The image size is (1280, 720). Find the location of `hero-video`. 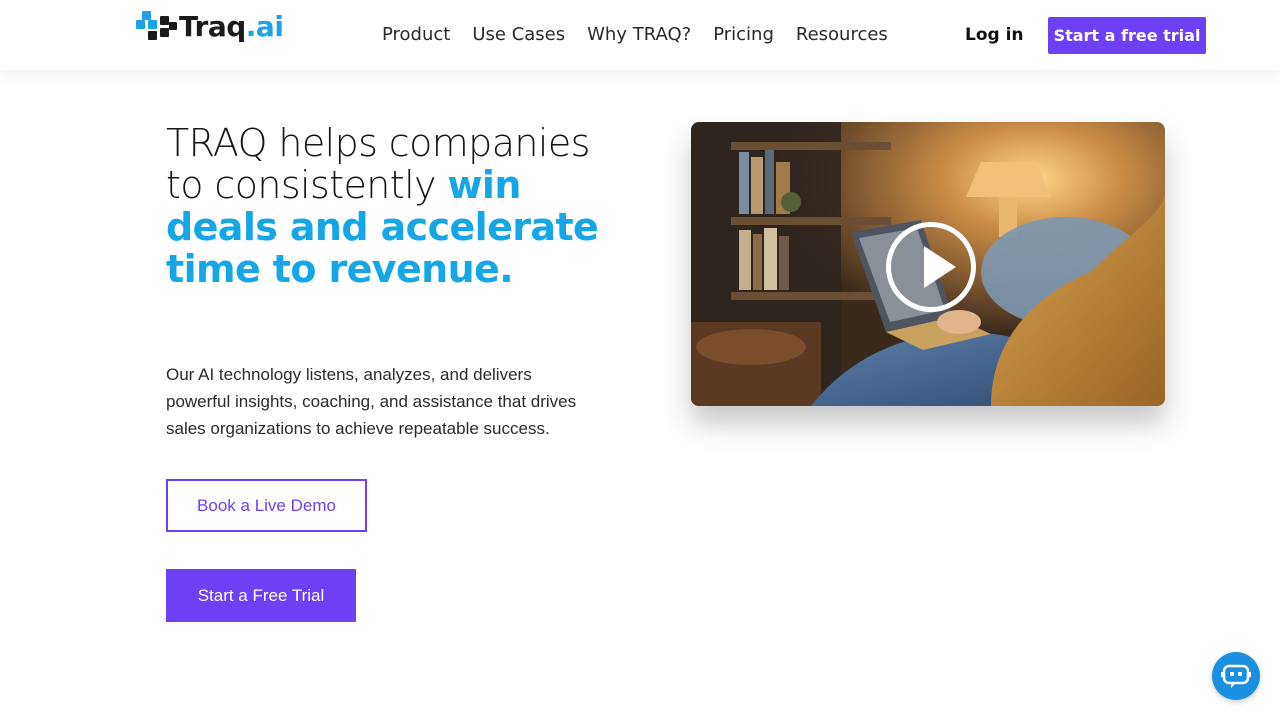

hero-video is located at coordinates (928, 264).